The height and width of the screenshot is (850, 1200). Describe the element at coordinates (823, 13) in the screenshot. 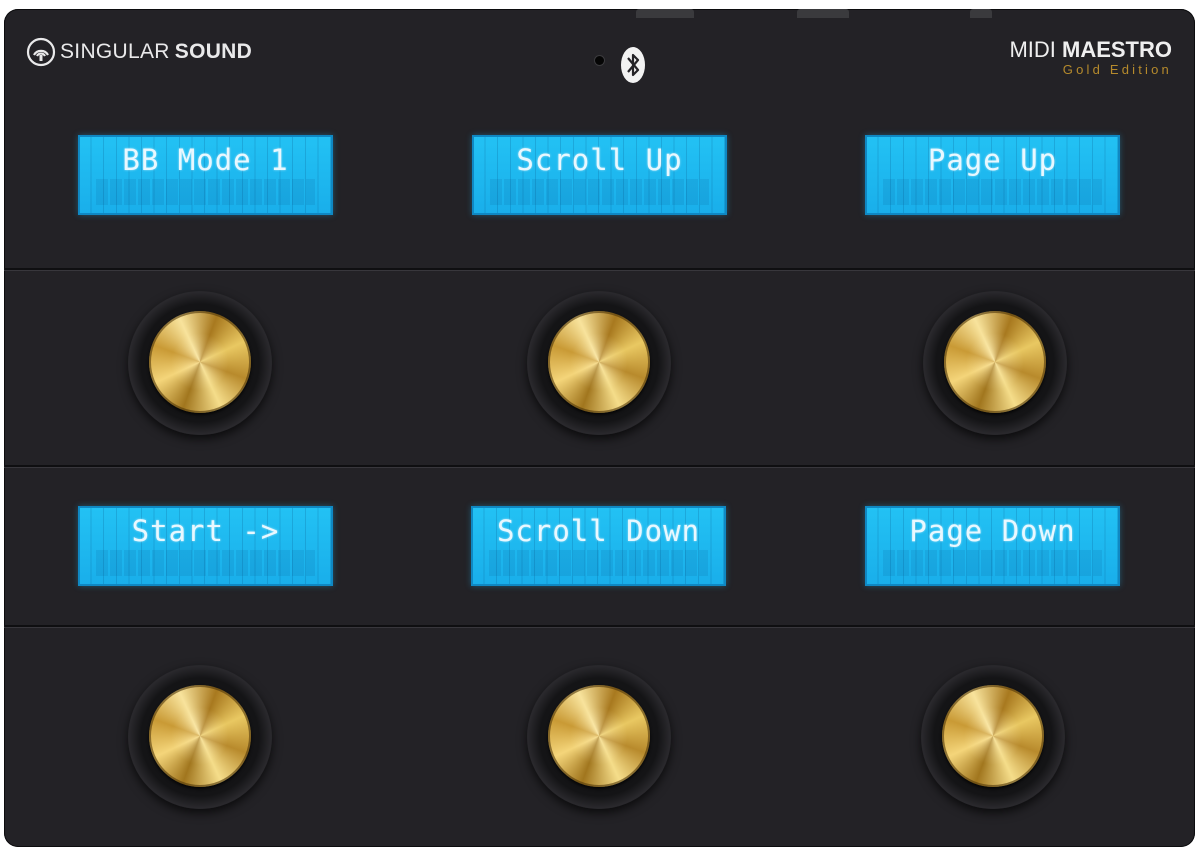

I see `power-connector` at that location.